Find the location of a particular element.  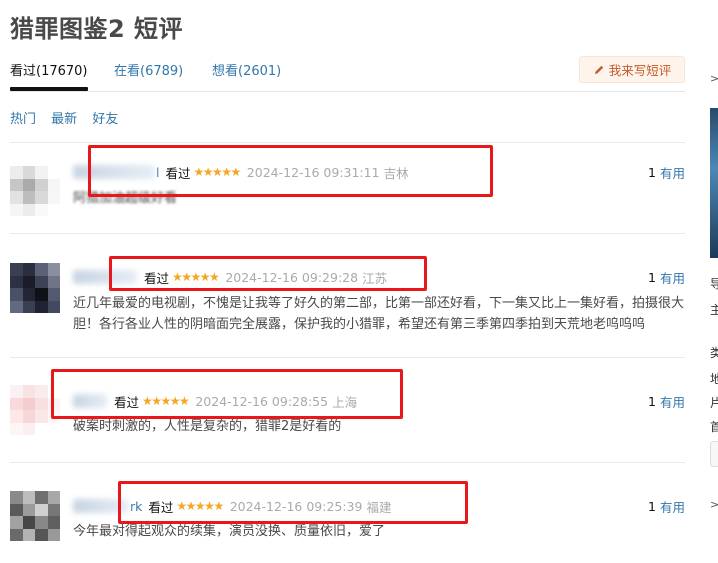

sort-subtabs: 热门 最新 好友 is located at coordinates (69, 117).